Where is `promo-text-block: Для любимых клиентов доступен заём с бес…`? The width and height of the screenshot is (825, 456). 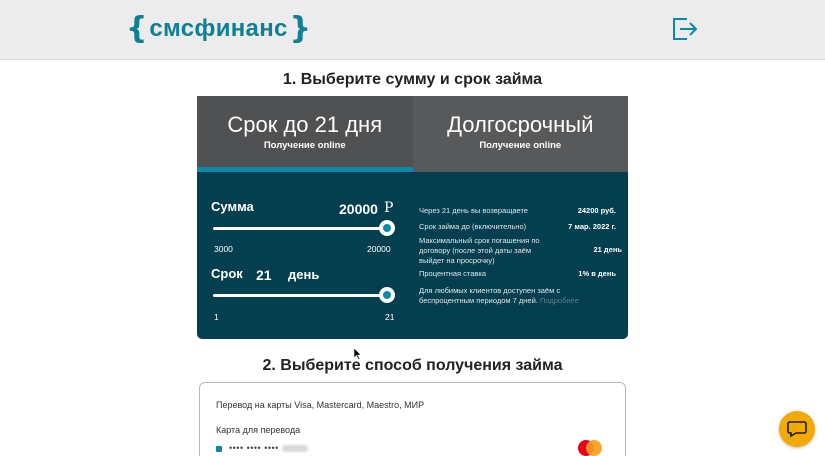
promo-text-block: Для любимых клиентов доступен заём с бес… is located at coordinates (499, 296).